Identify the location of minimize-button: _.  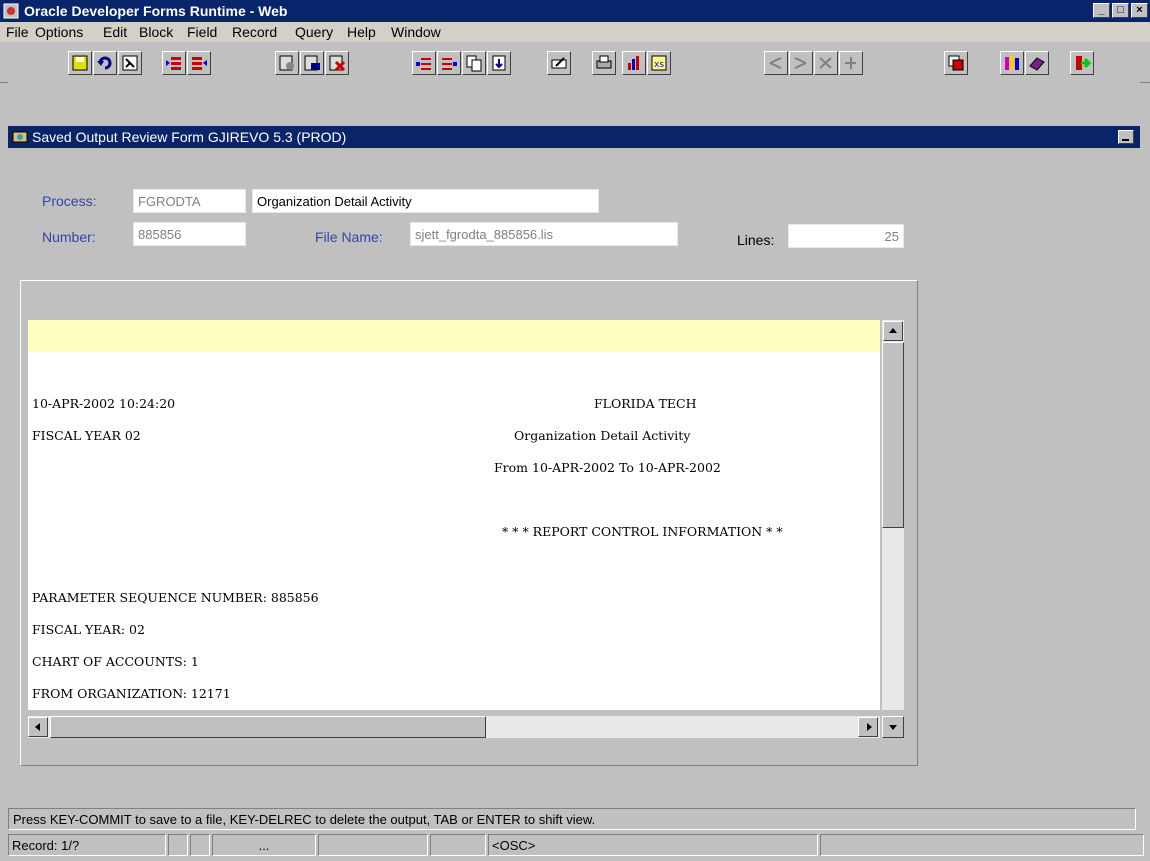
(1101, 10).